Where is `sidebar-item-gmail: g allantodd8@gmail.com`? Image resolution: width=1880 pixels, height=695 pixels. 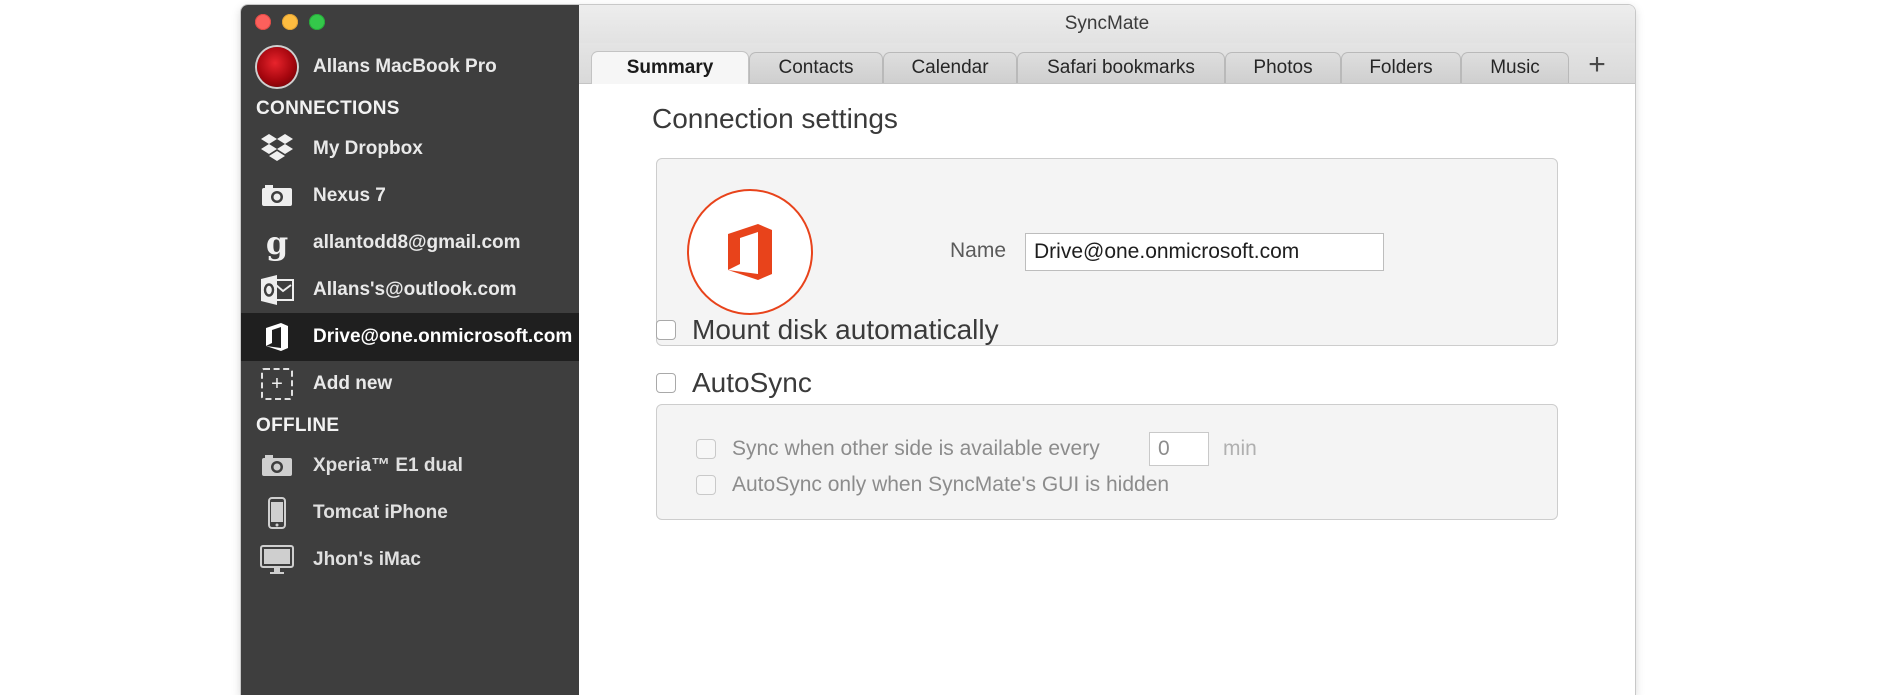
sidebar-item-gmail: g allantodd8@gmail.com is located at coordinates (410, 243).